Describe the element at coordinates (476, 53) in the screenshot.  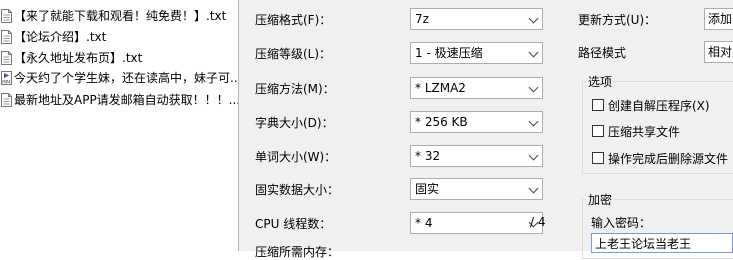
I see `level-select: 1 - 极速压缩` at that location.